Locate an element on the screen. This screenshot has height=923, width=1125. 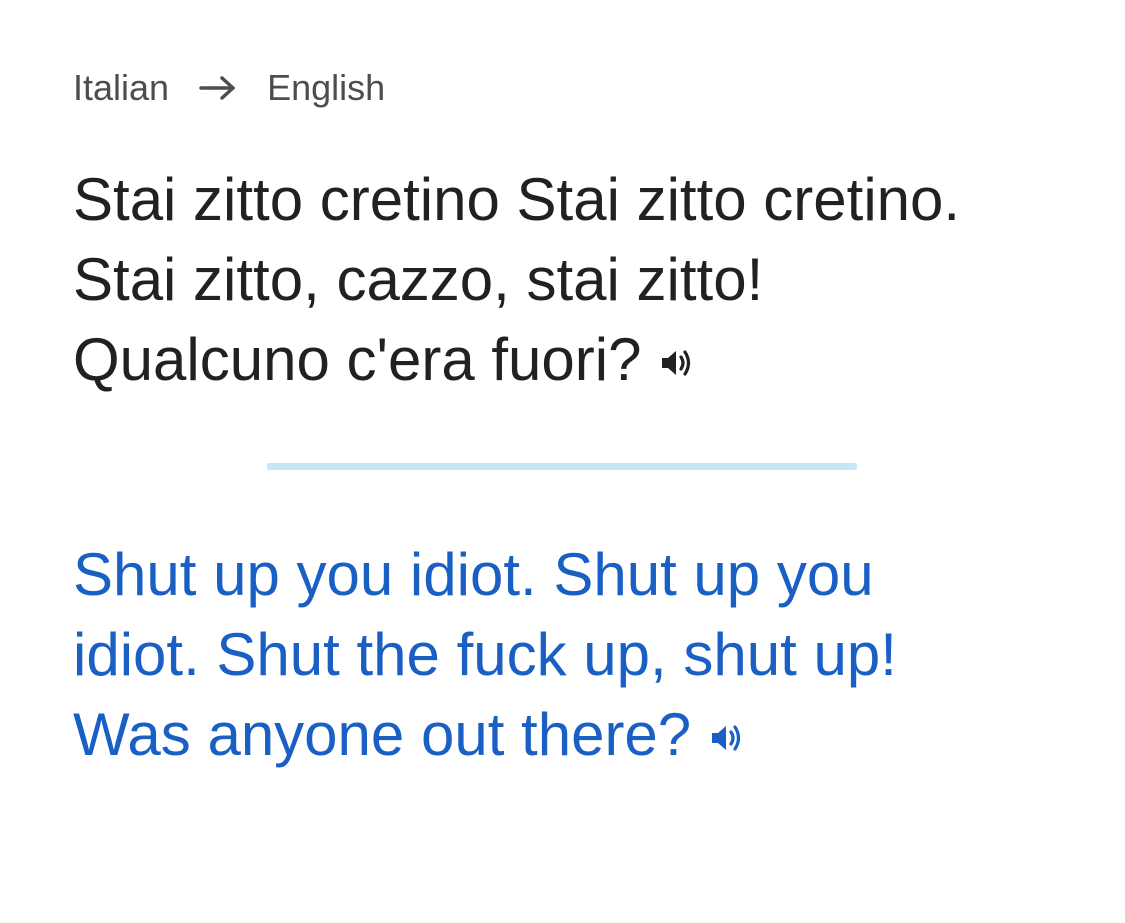
source-line-with-audio: Qualcuno c'era fuori? is located at coordinates (573, 362).